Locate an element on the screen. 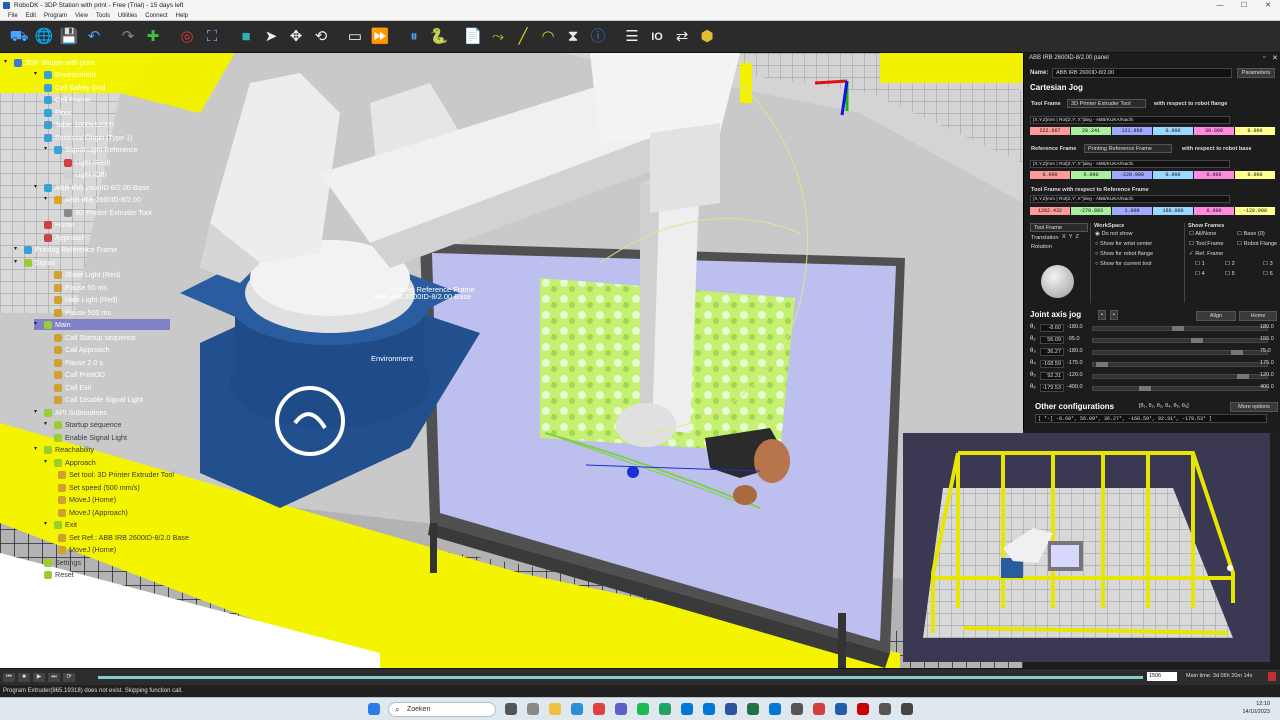 The width and height of the screenshot is (1280, 720). tree-item: Settings is located at coordinates (57, 562).